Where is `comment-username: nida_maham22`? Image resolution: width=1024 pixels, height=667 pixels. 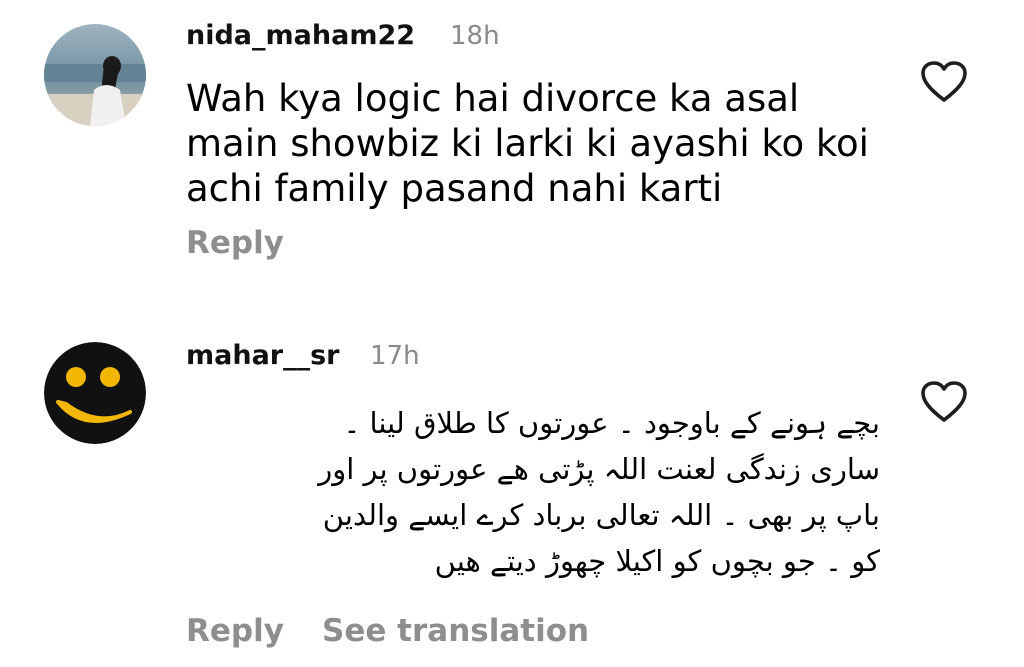 comment-username: nida_maham22 is located at coordinates (300, 35).